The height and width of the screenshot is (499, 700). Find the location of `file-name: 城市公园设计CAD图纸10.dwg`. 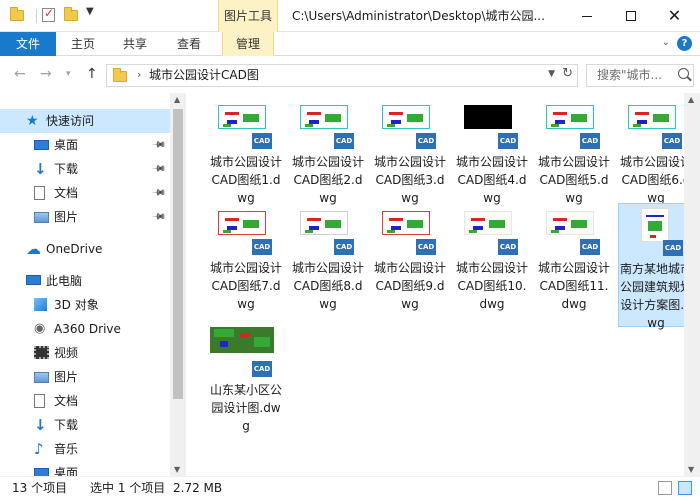

file-name: 城市公园设计CAD图纸10.dwg is located at coordinates (491, 286).